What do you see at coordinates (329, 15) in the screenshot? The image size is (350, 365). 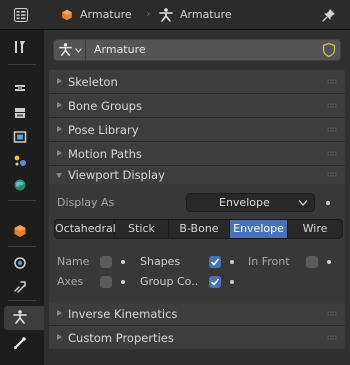 I see `pin-icon` at bounding box center [329, 15].